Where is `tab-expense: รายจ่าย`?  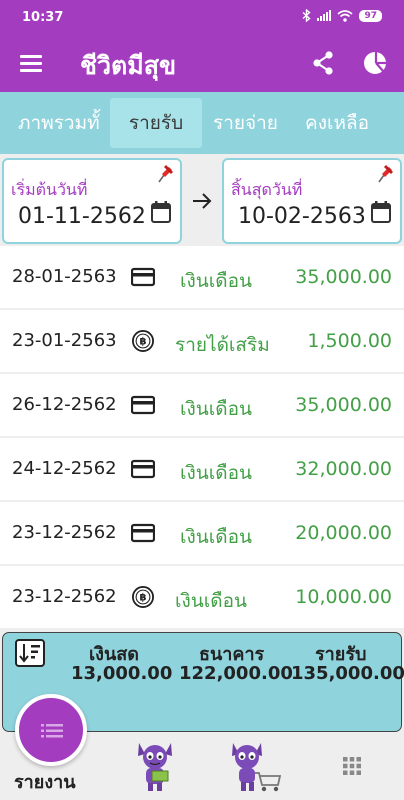 tab-expense: รายจ่าย is located at coordinates (245, 123).